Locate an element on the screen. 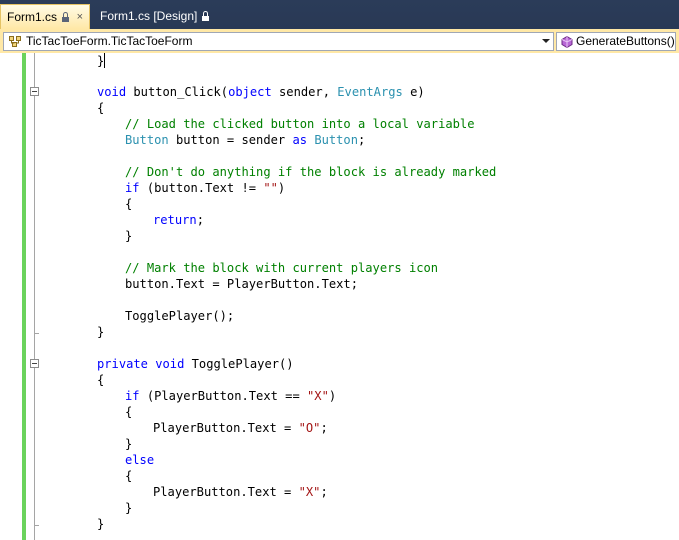 This screenshot has height=540, width=679. code-line: button.Text = PlayerButton.Text; is located at coordinates (241, 284).